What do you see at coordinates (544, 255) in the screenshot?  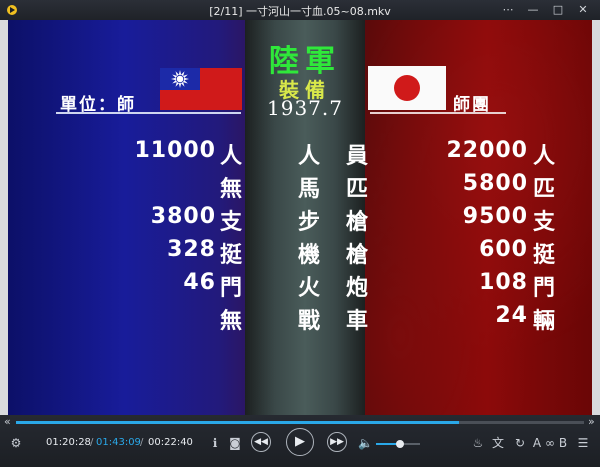 I see `right-unit: 挺` at bounding box center [544, 255].